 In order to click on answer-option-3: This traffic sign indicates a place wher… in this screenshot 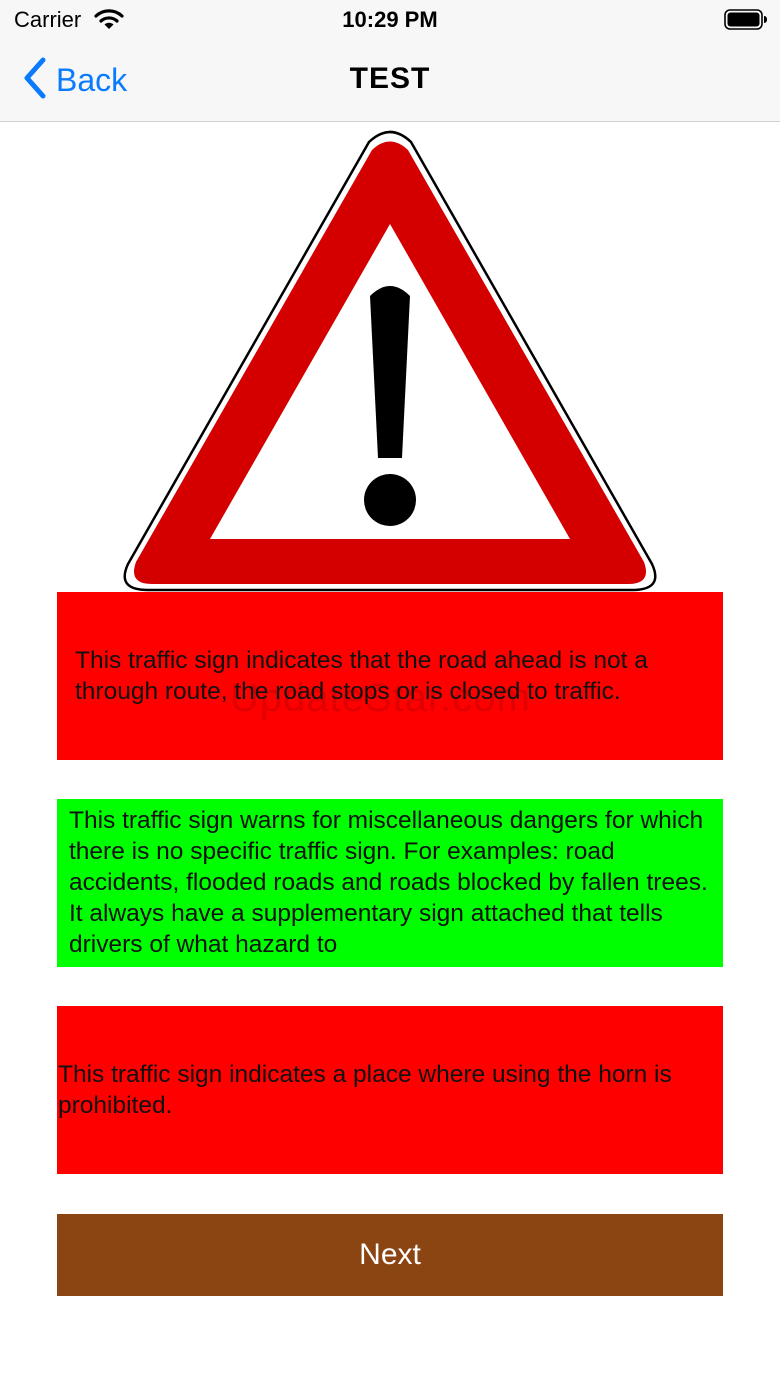, I will do `click(390, 1090)`.